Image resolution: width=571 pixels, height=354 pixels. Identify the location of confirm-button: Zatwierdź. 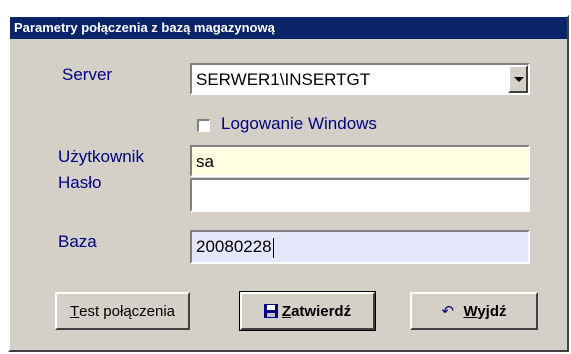
(307, 311).